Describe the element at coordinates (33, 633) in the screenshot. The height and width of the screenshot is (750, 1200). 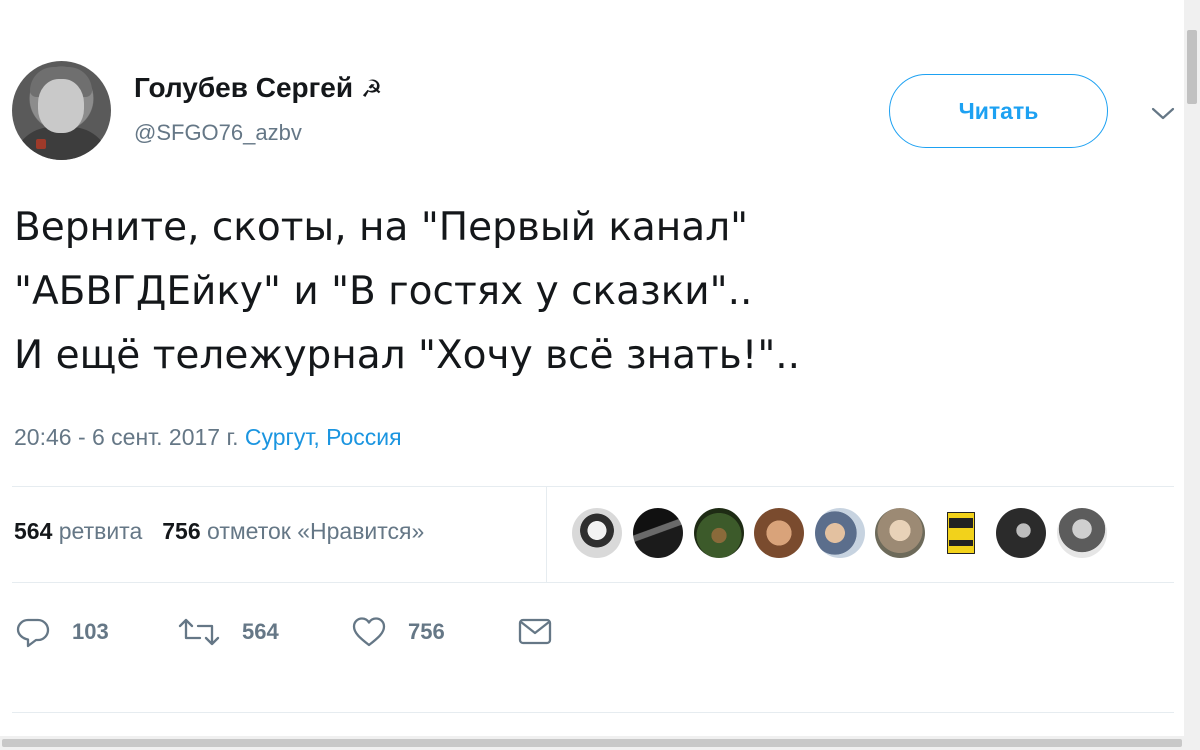
I see `reply-icon` at that location.